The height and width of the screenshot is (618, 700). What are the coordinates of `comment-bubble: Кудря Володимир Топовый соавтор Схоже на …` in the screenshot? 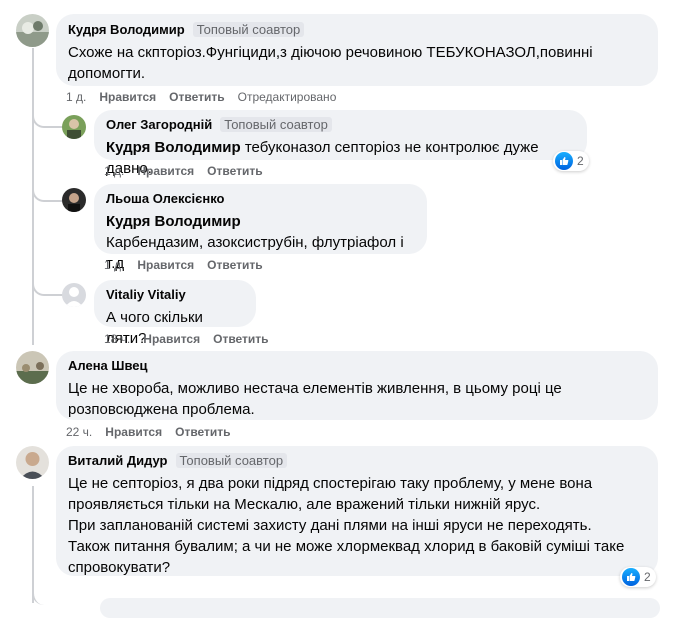 It's located at (357, 50).